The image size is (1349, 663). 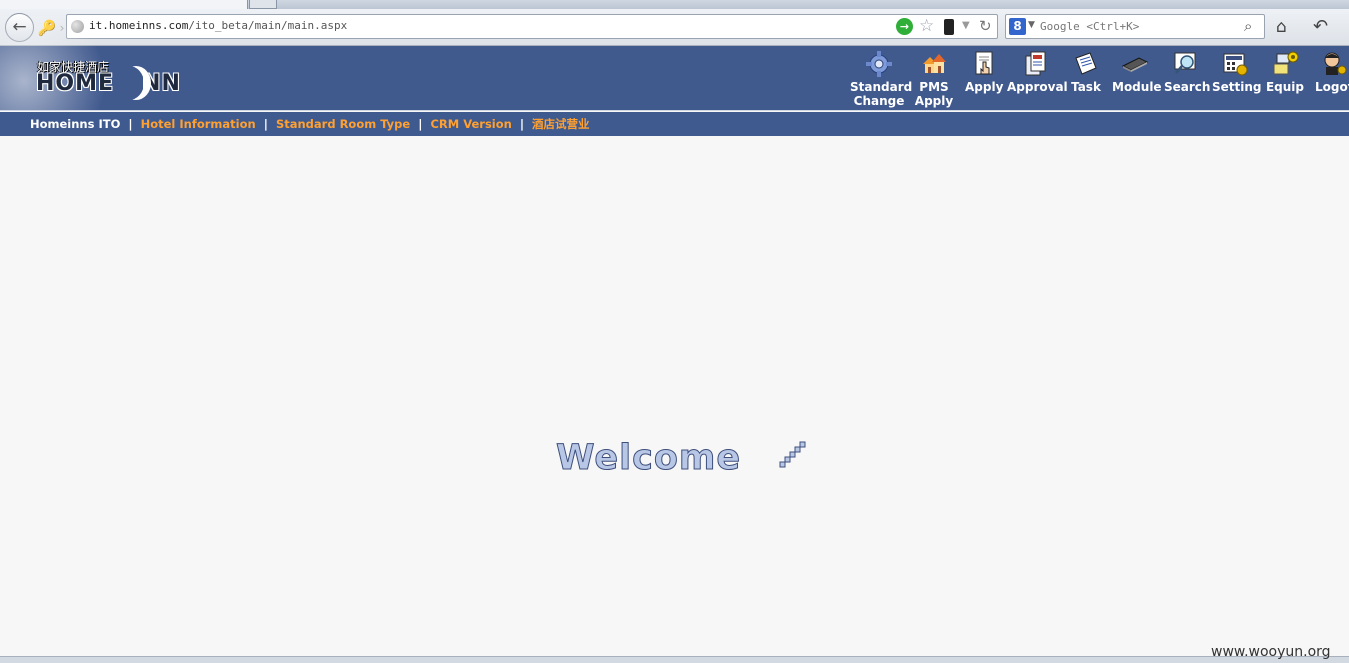 I want to click on memory-chip-icon, so click(x=1135, y=64).